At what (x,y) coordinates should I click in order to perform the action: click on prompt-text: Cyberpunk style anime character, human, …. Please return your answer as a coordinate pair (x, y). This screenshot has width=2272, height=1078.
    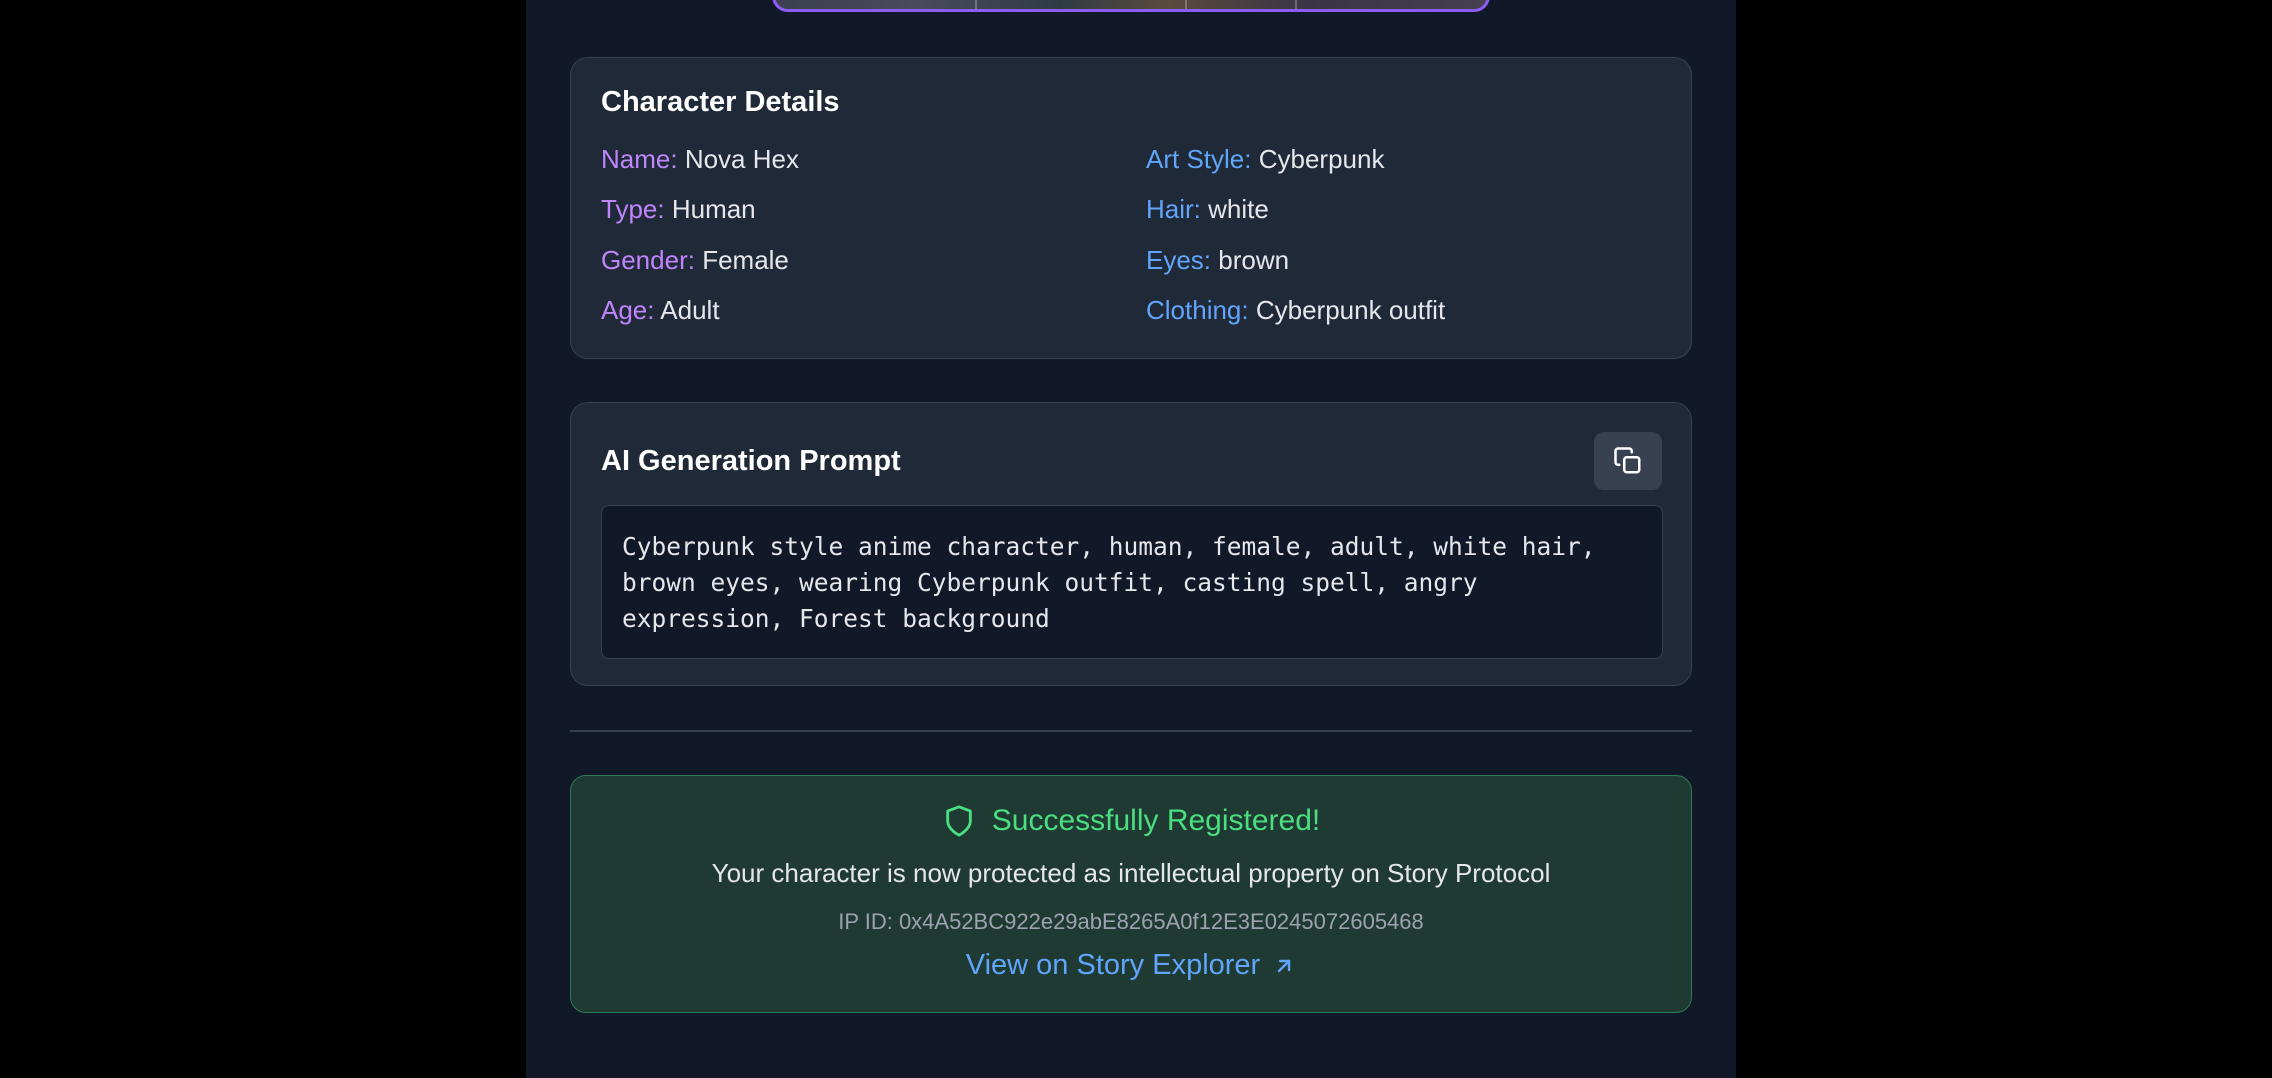
    Looking at the image, I should click on (1132, 582).